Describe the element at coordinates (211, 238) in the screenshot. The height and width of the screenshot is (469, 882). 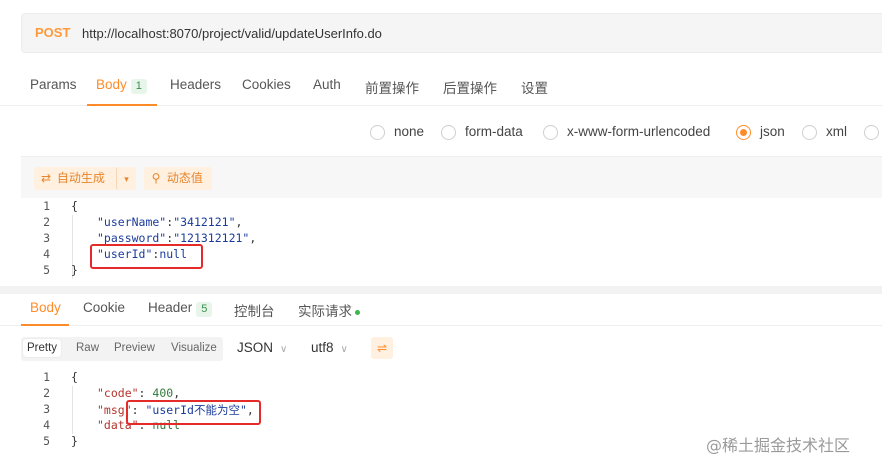
I see `json-value: "121312121"` at that location.